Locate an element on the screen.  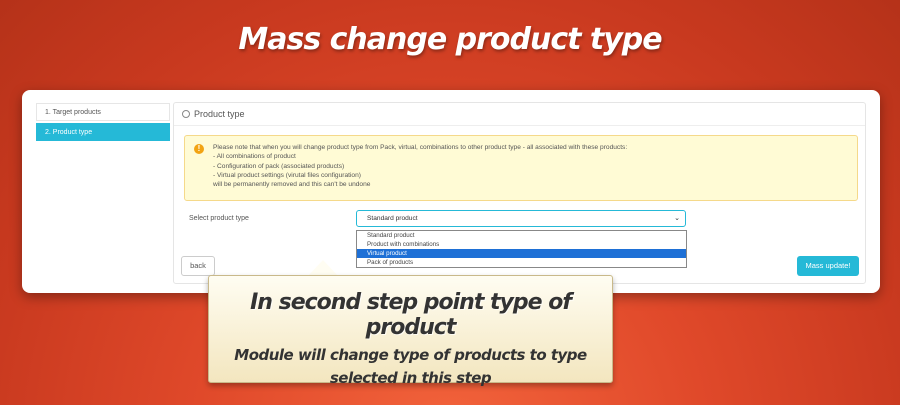
select-product-type-label: Select product type is located at coordinates (219, 218).